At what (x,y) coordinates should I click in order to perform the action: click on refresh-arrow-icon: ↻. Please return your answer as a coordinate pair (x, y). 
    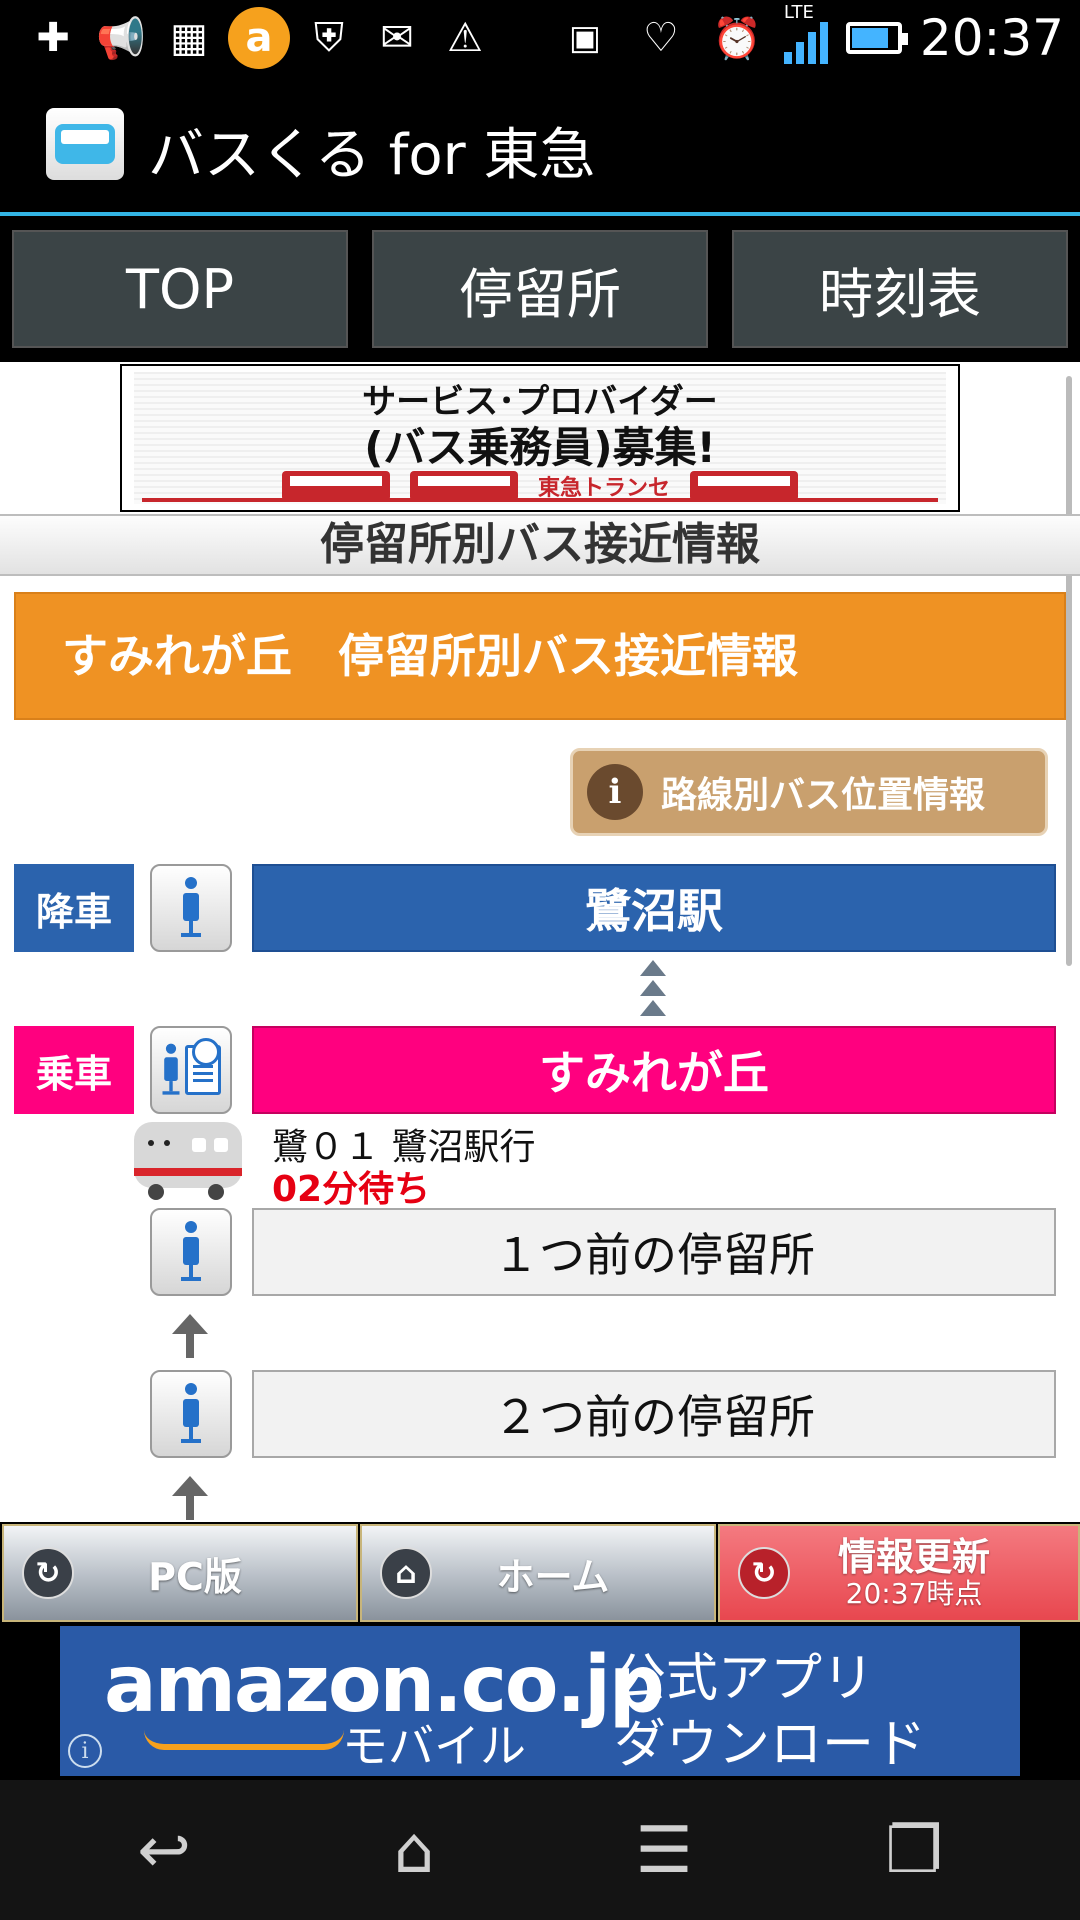
    Looking at the image, I should click on (48, 1573).